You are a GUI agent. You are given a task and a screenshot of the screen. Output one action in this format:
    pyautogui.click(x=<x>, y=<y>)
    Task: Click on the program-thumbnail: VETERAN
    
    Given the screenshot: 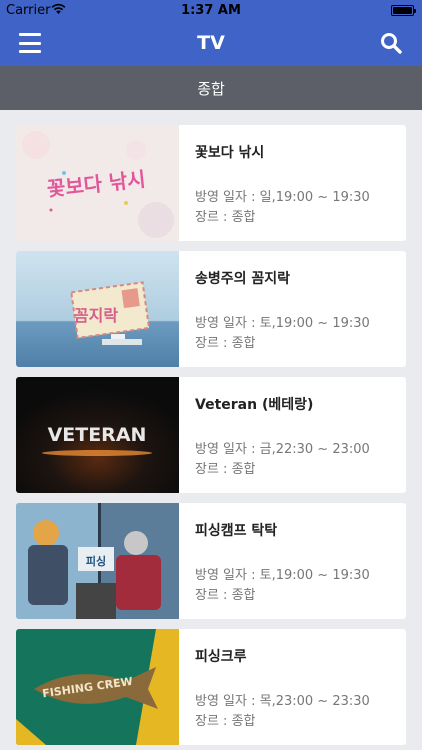 What is the action you would take?
    pyautogui.click(x=97, y=435)
    